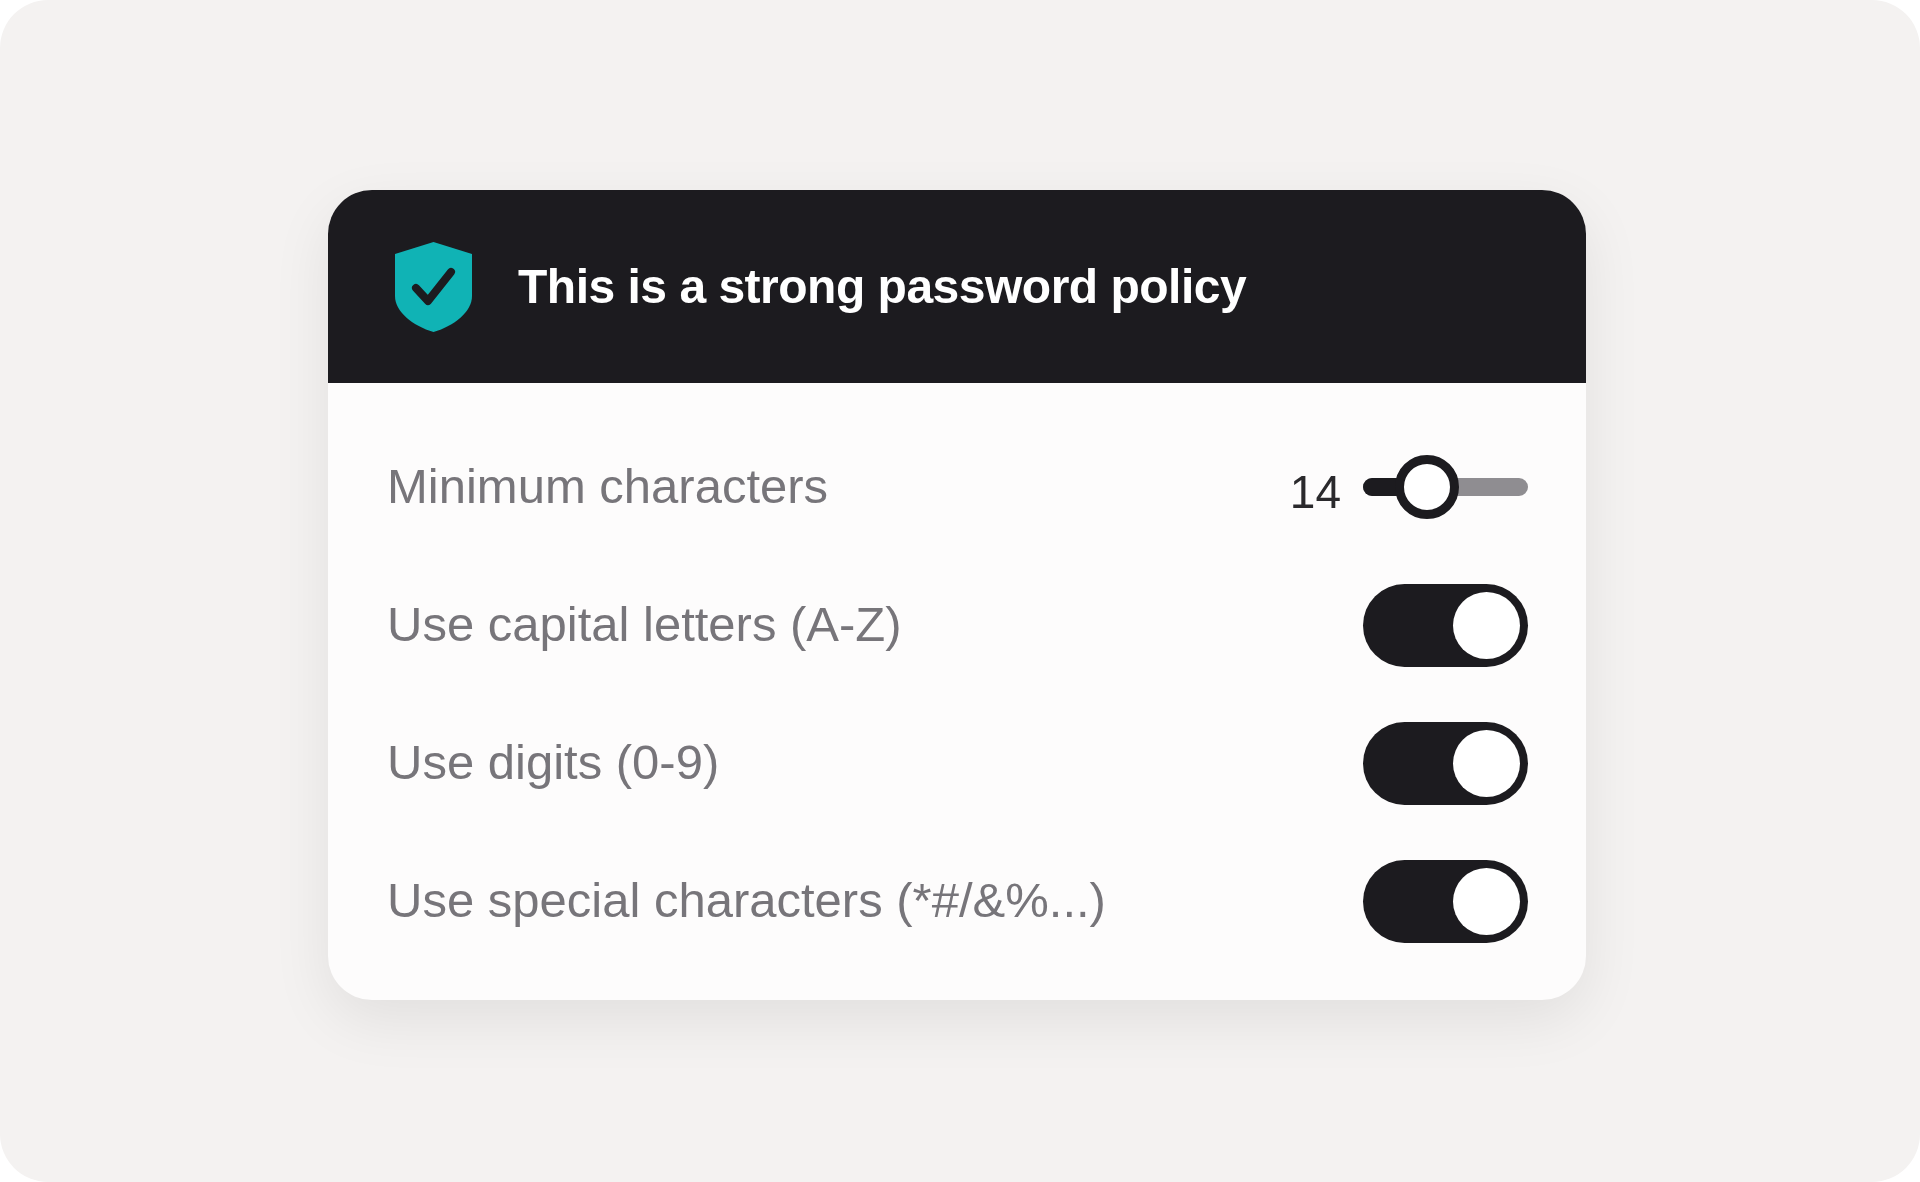  I want to click on slider-value: 14, so click(1315, 492).